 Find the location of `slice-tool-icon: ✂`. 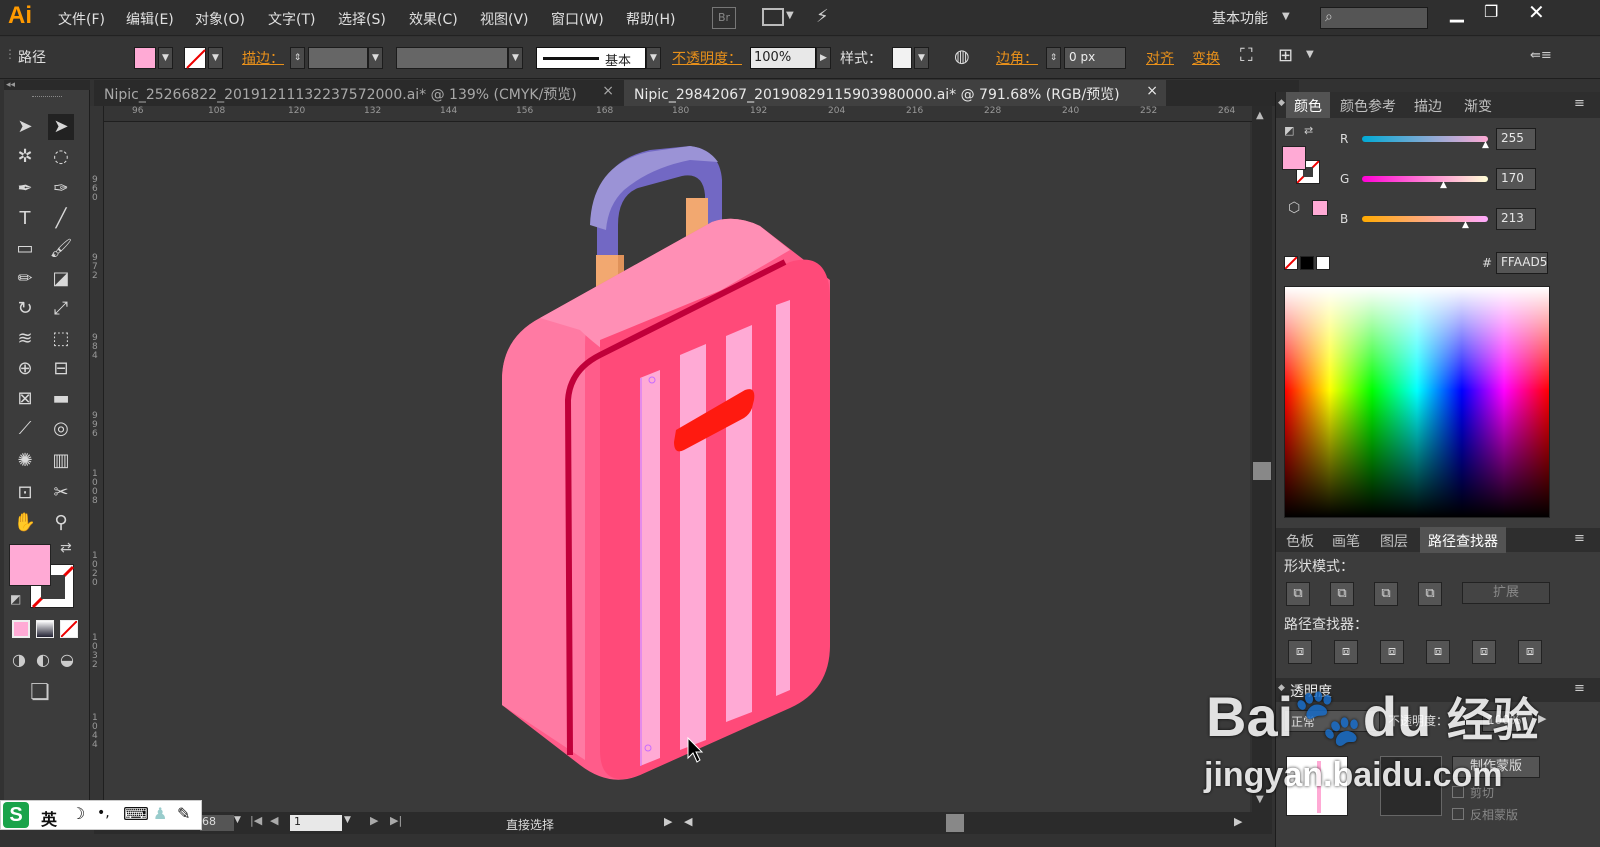

slice-tool-icon: ✂ is located at coordinates (61, 493).